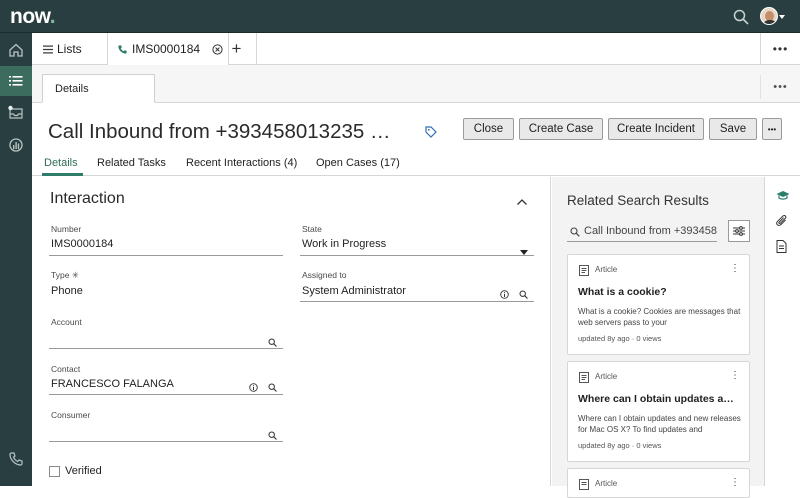  I want to click on state-label: State, so click(312, 229).